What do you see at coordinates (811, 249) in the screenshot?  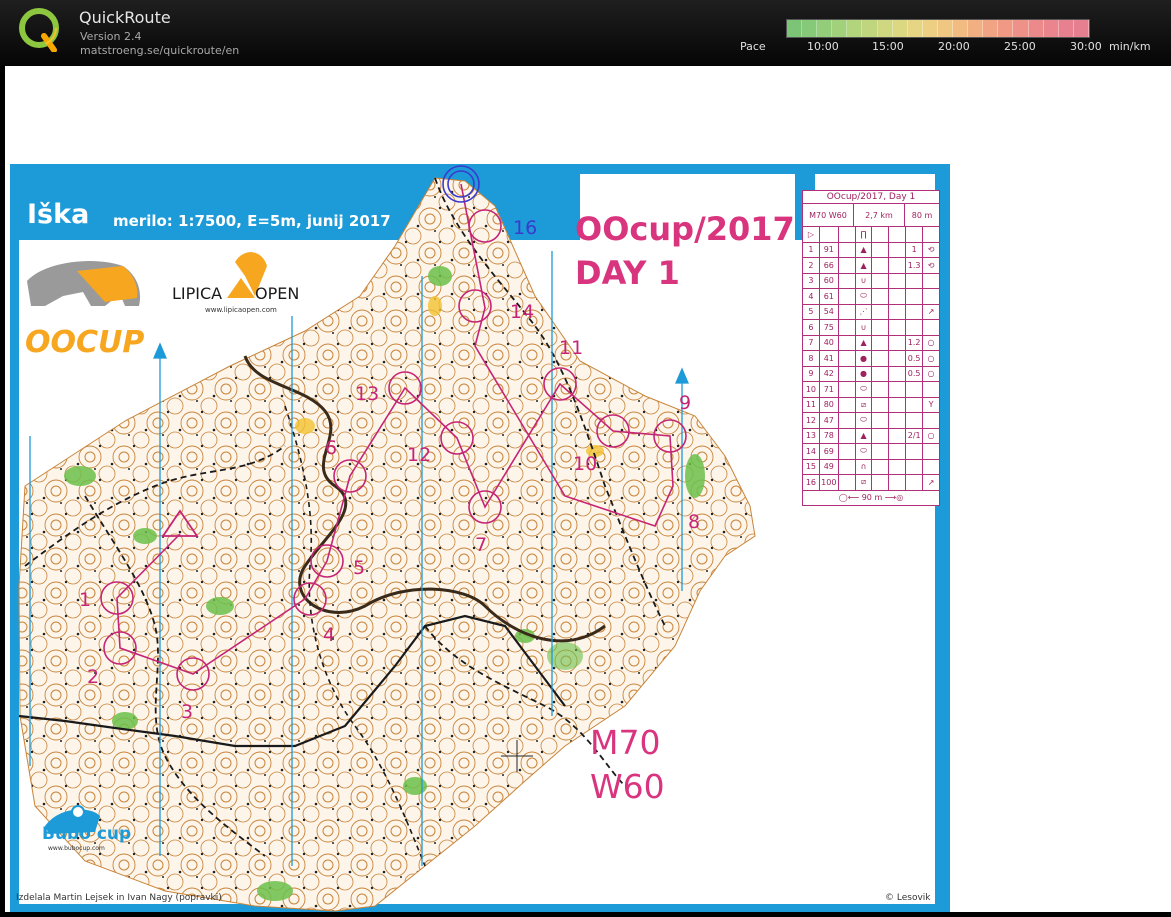 I see `cd-control-number: 1` at bounding box center [811, 249].